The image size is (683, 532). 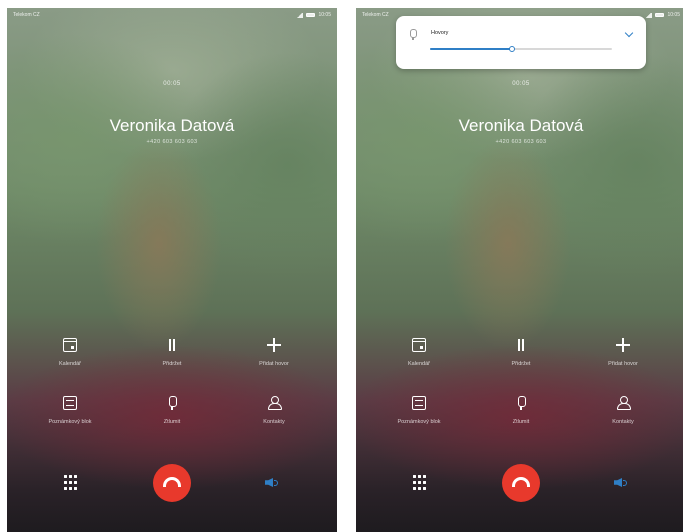 I want to click on volume-label: Hovory, so click(x=440, y=33).